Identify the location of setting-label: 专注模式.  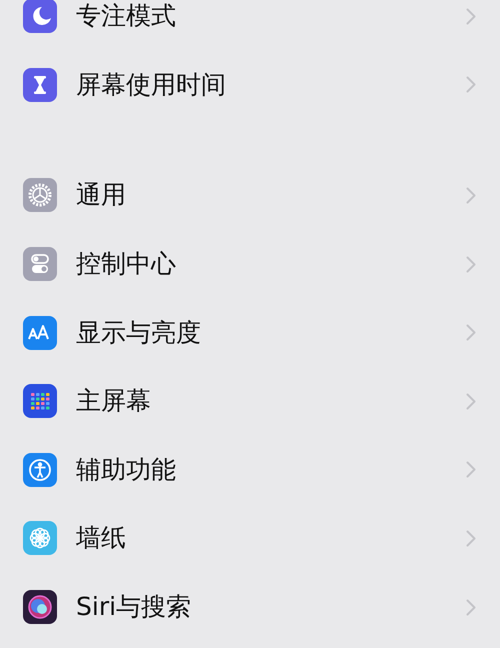
(126, 16).